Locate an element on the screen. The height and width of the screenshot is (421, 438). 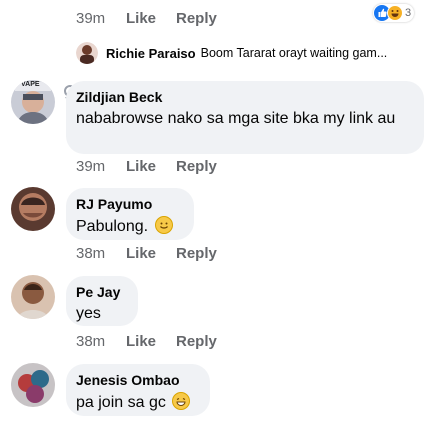
comment-bubble: Pe Jay yes is located at coordinates (102, 301).